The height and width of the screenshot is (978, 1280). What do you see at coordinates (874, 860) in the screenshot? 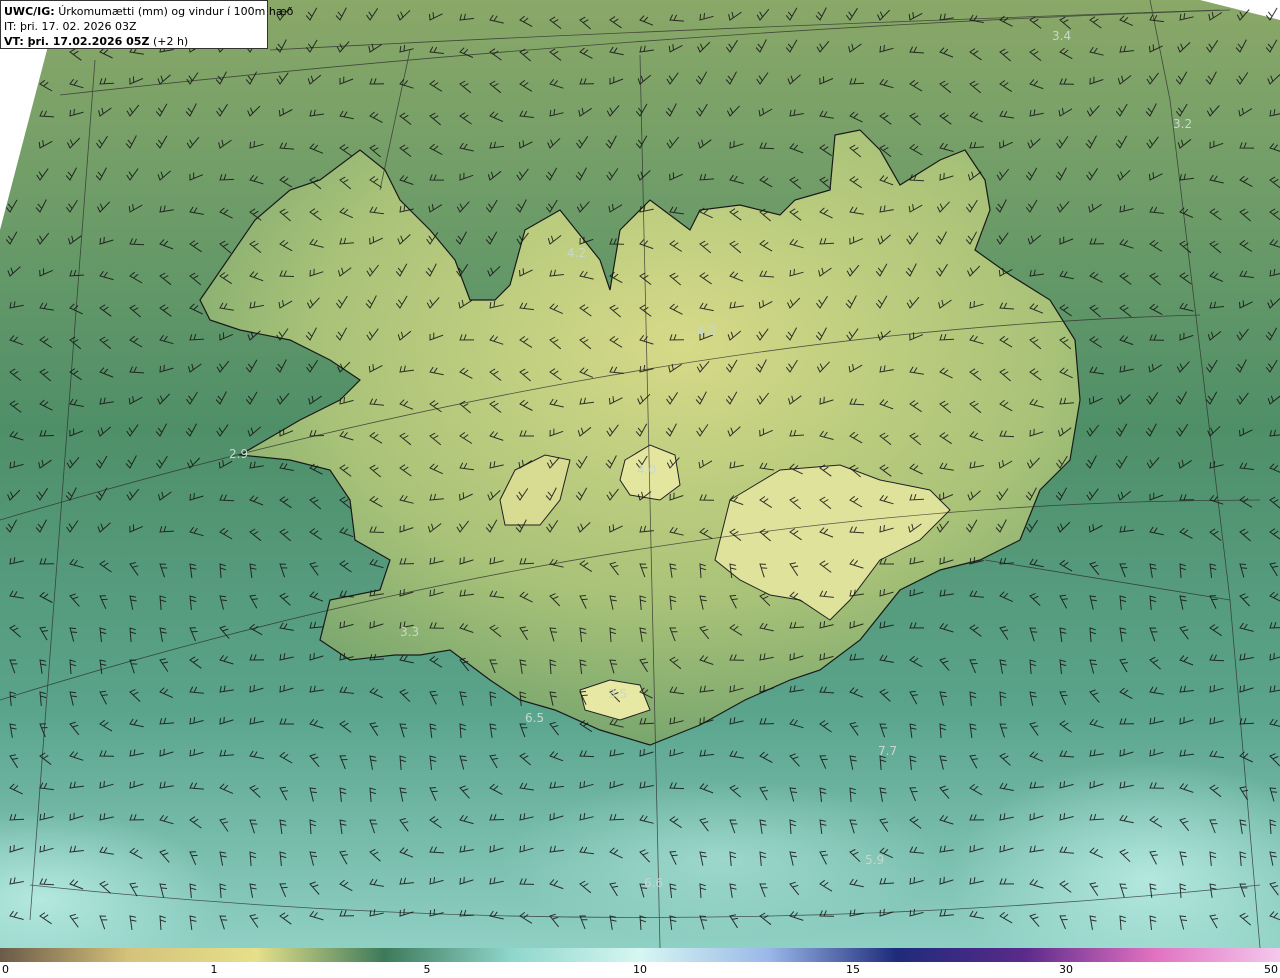
I see `value-label: 5.9` at bounding box center [874, 860].